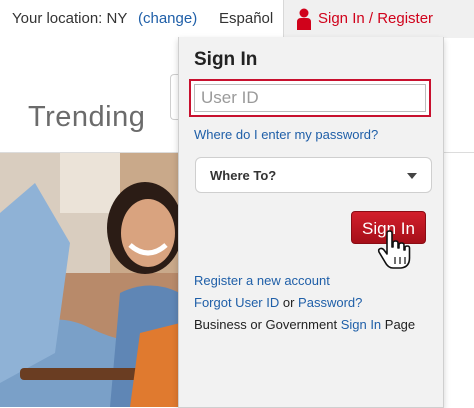 This screenshot has height=408, width=474. Describe the element at coordinates (262, 280) in the screenshot. I see `register-account-link: Register a new account` at that location.